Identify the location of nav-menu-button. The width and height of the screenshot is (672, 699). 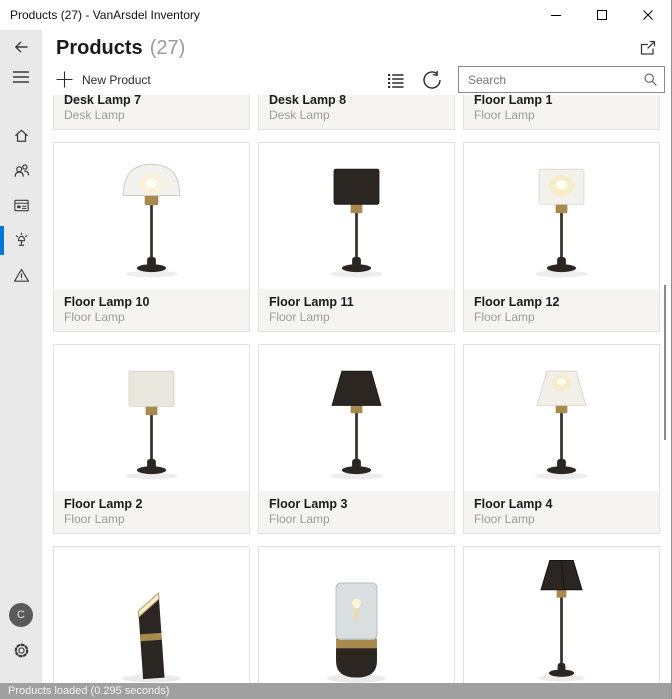
(21, 77).